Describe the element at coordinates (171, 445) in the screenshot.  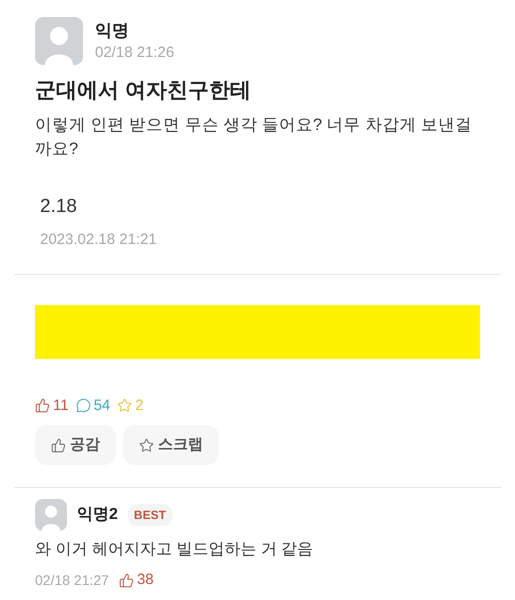
I see `scrap-button: 스크랩` at that location.